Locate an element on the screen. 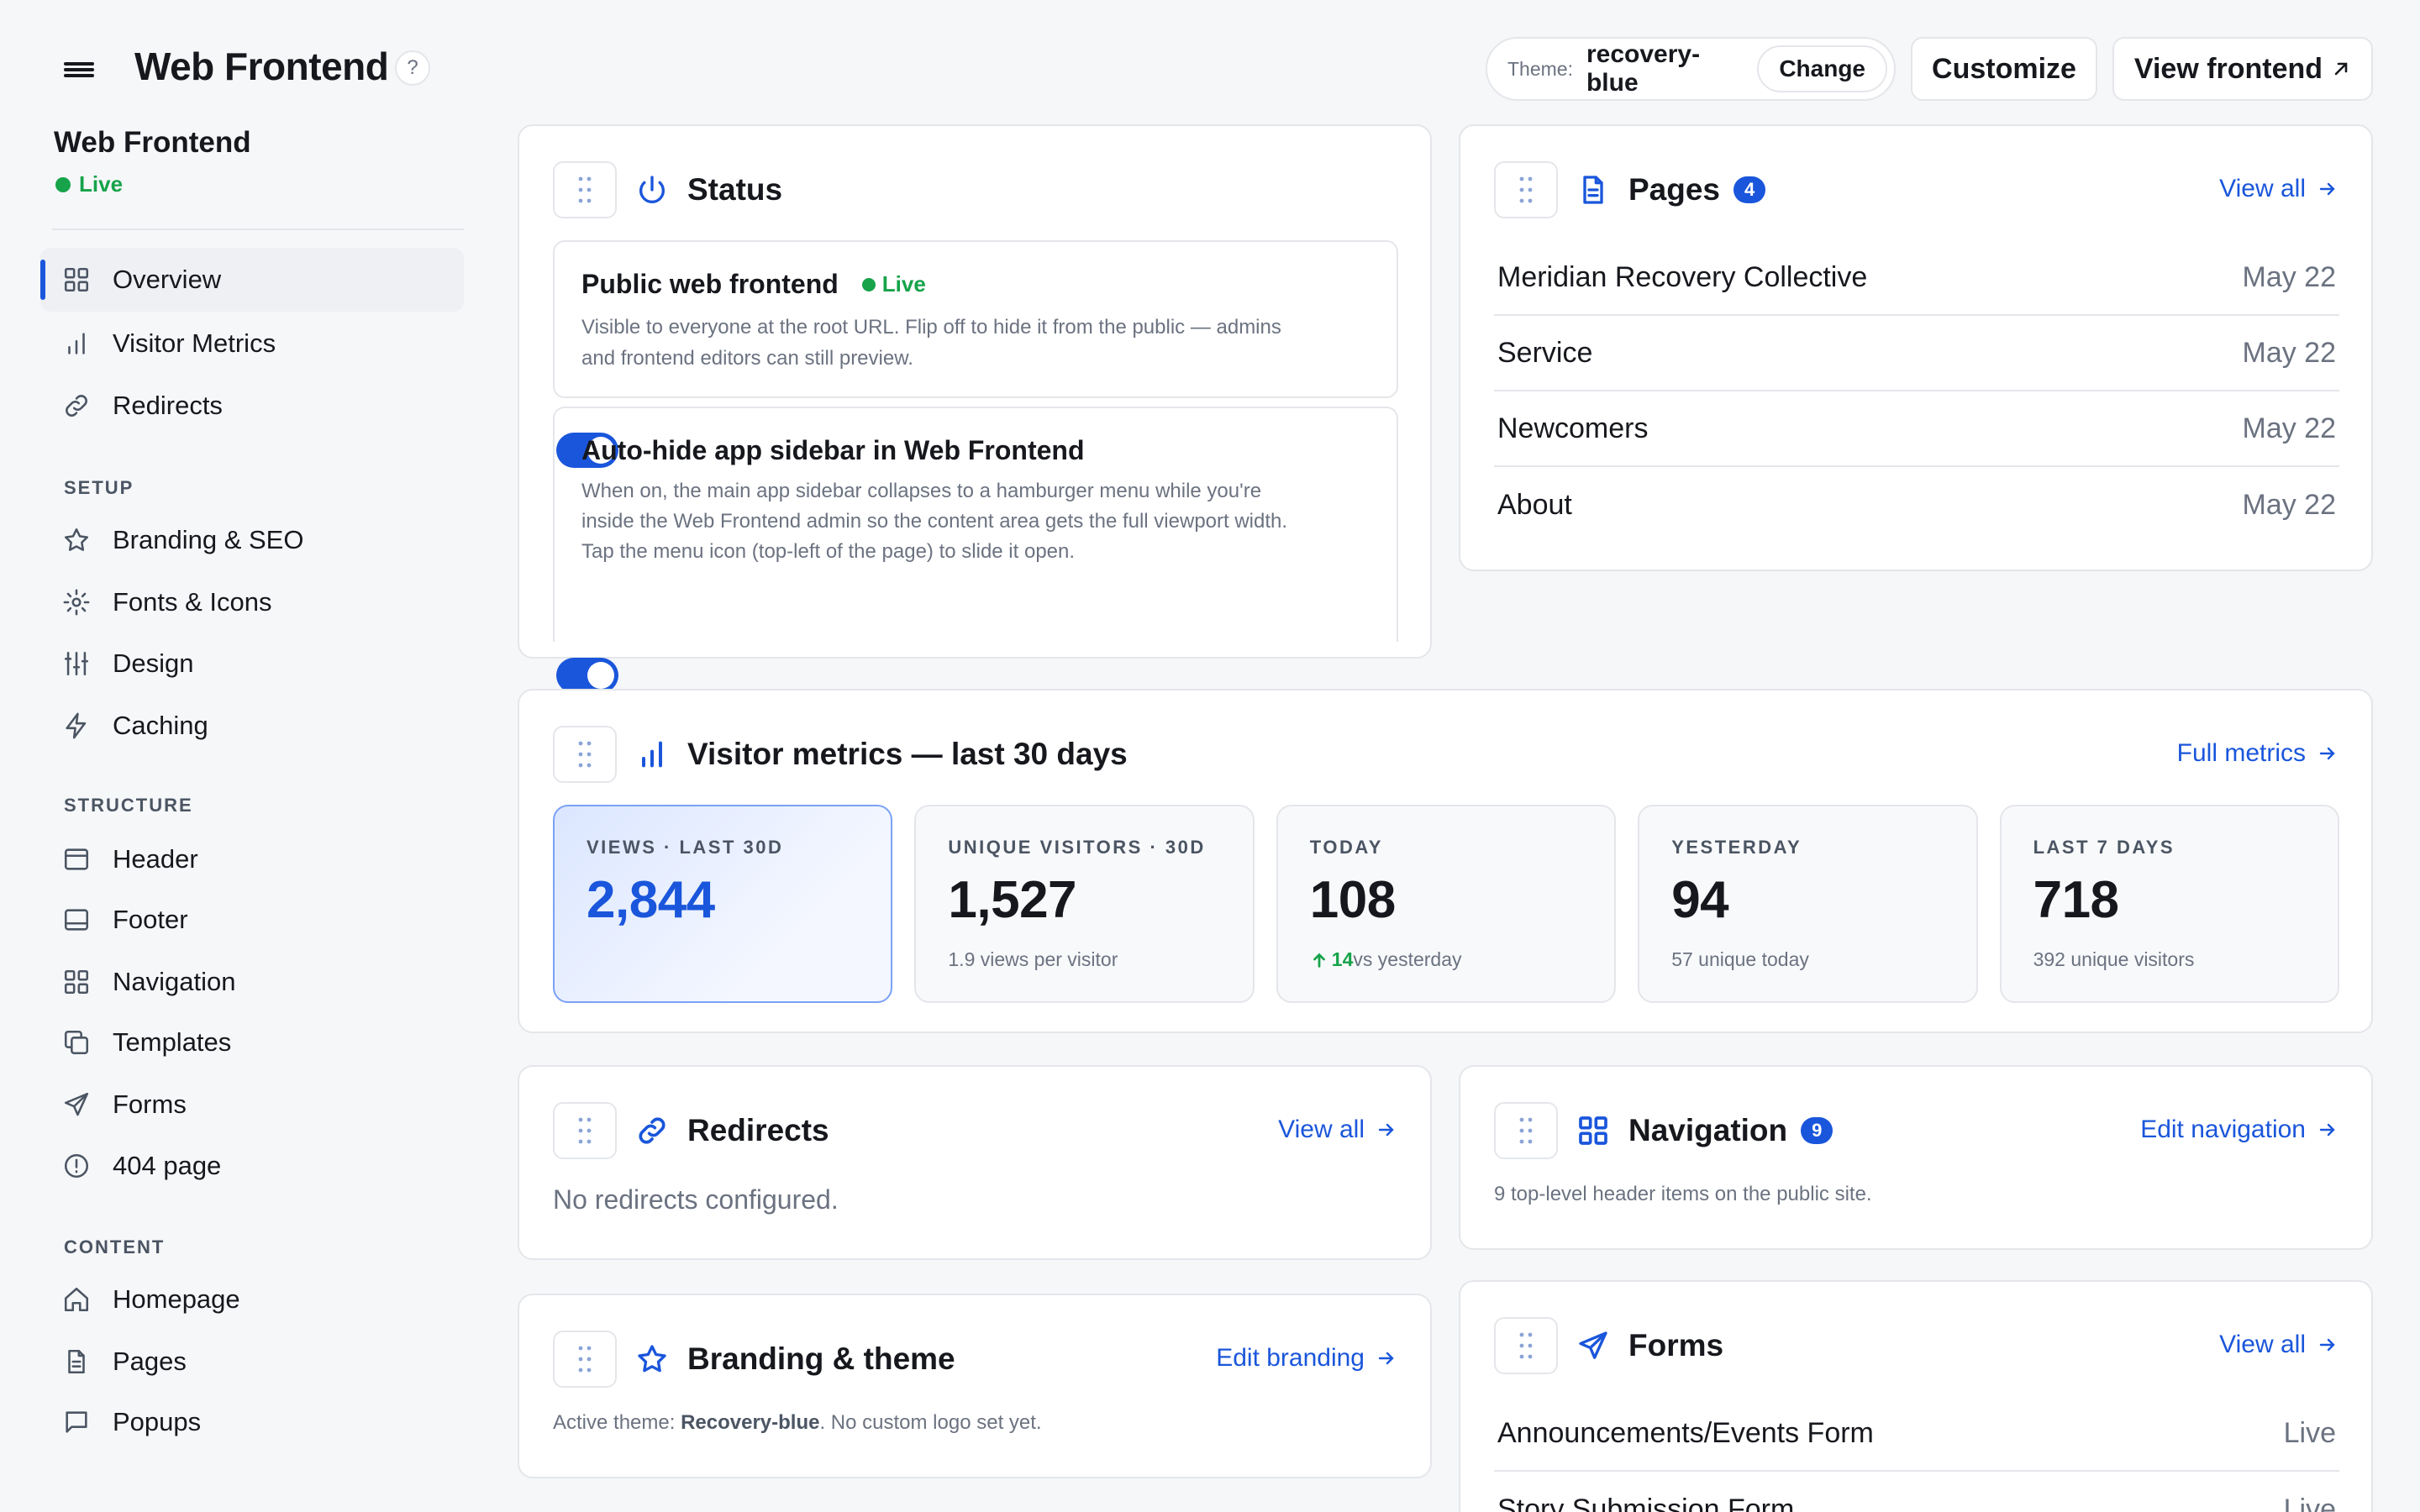 The width and height of the screenshot is (2420, 1512). hamburger-menu-icon is located at coordinates (79, 70).